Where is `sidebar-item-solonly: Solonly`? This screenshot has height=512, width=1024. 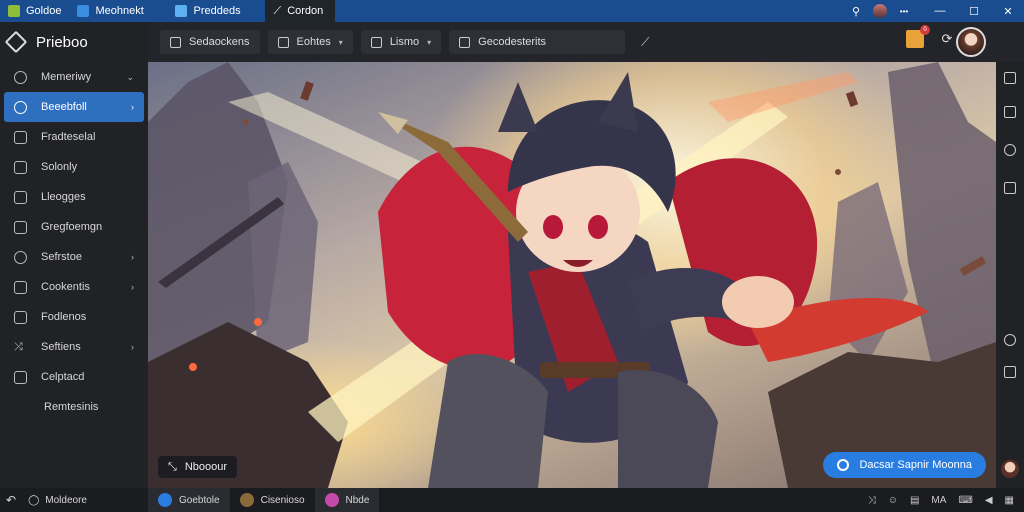 sidebar-item-solonly: Solonly is located at coordinates (74, 167).